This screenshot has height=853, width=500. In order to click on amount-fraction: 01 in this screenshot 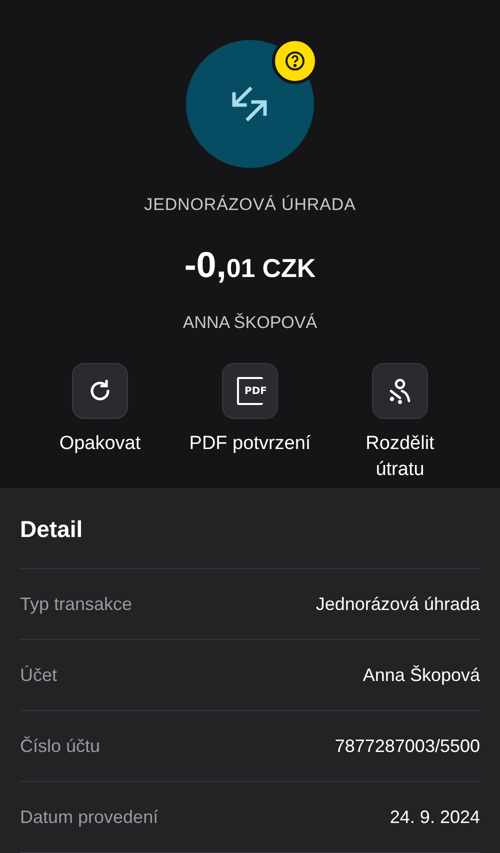, I will do `click(241, 268)`.